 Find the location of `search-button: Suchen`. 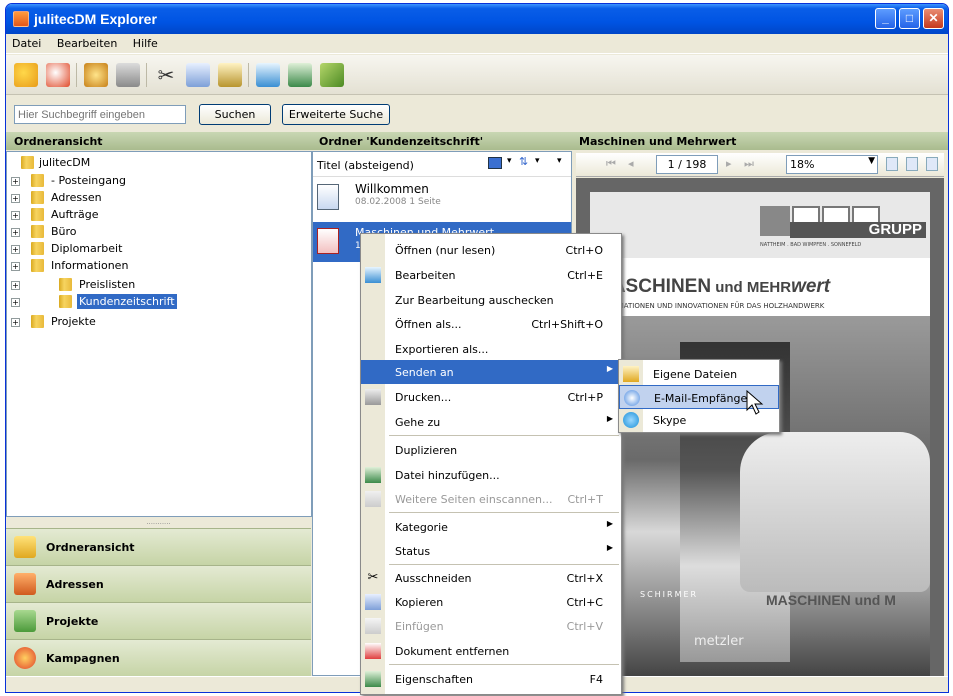

search-button: Suchen is located at coordinates (235, 114).